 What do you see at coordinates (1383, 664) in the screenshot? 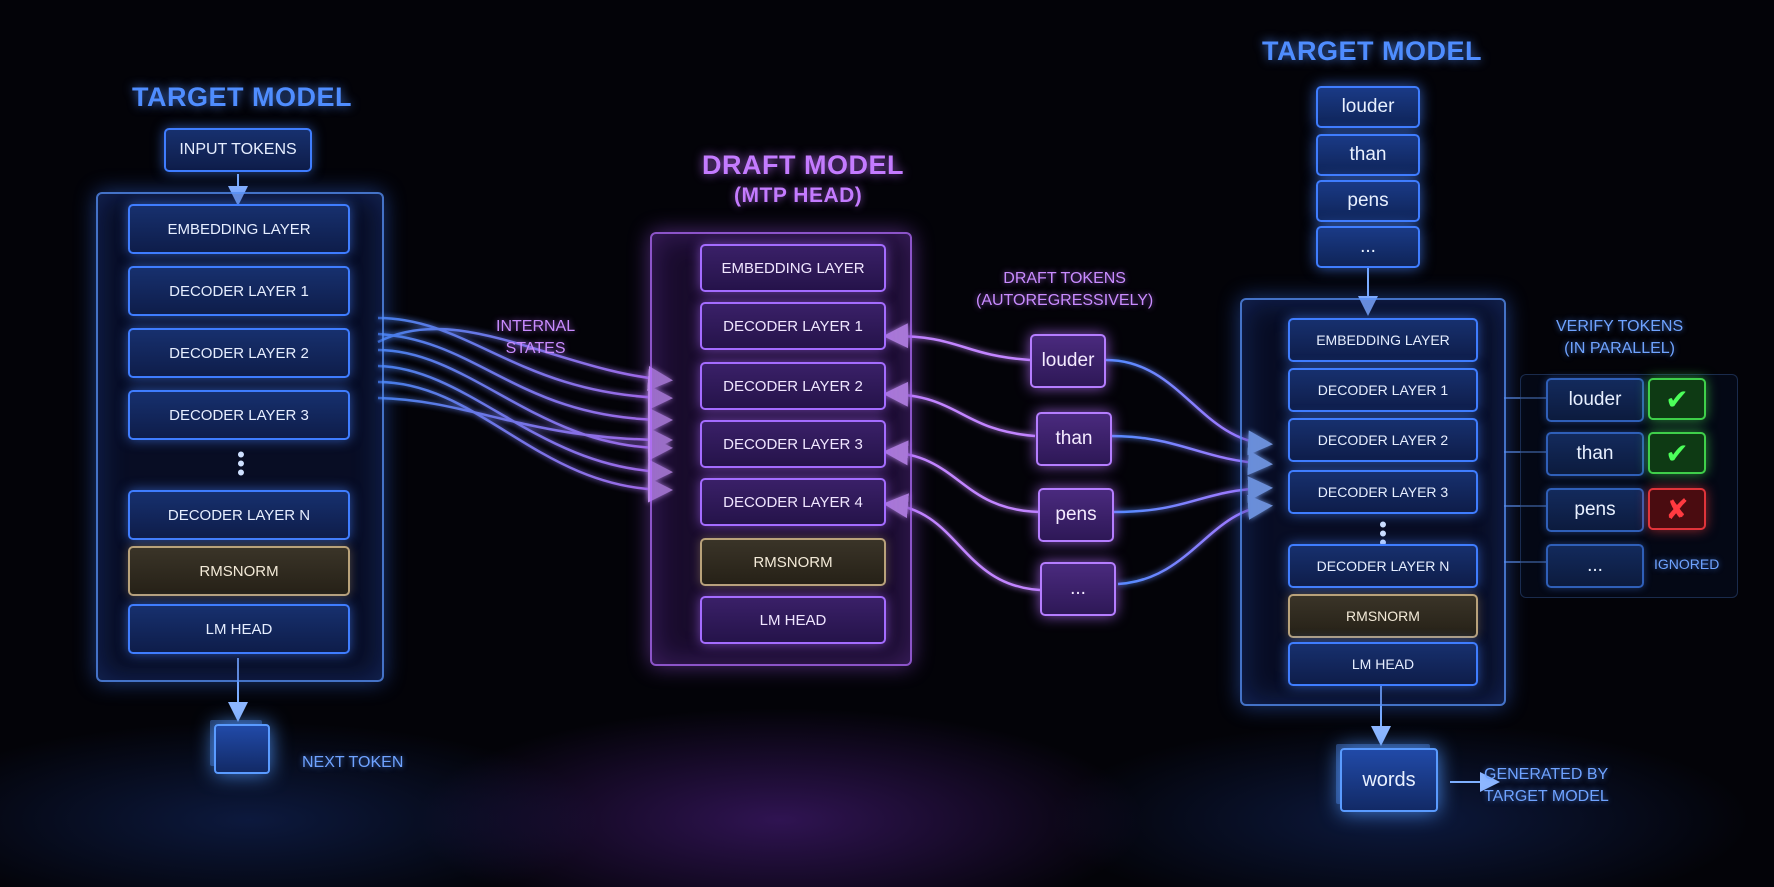
I see `right-layer-6: LM HEAD` at bounding box center [1383, 664].